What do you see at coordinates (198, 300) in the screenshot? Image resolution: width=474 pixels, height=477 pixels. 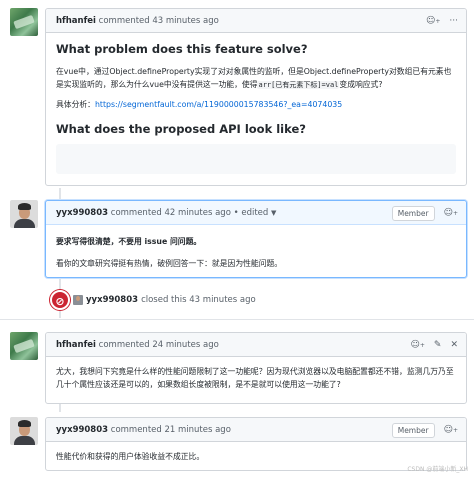 I see `closed-event-text: closed this 43 minutes ago` at bounding box center [198, 300].